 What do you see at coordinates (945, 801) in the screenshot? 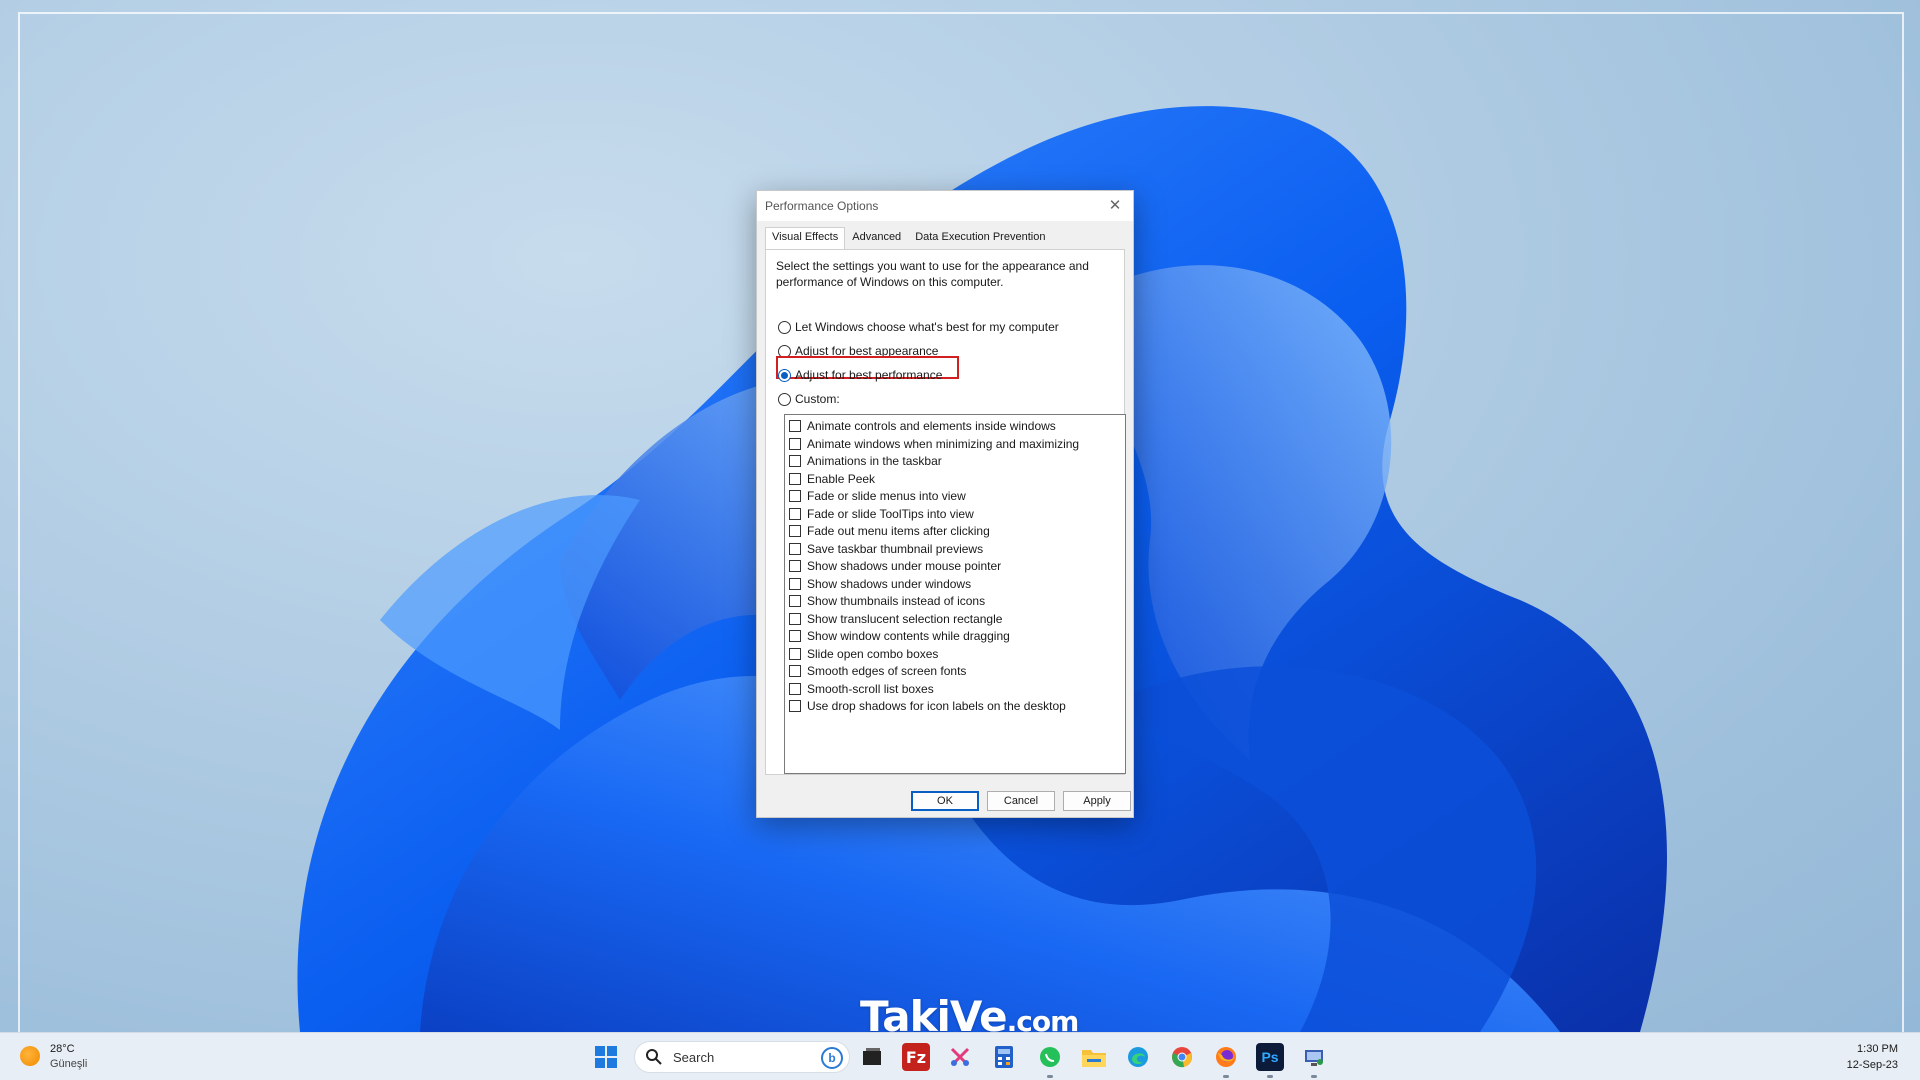
I see `ok-button: OK` at bounding box center [945, 801].